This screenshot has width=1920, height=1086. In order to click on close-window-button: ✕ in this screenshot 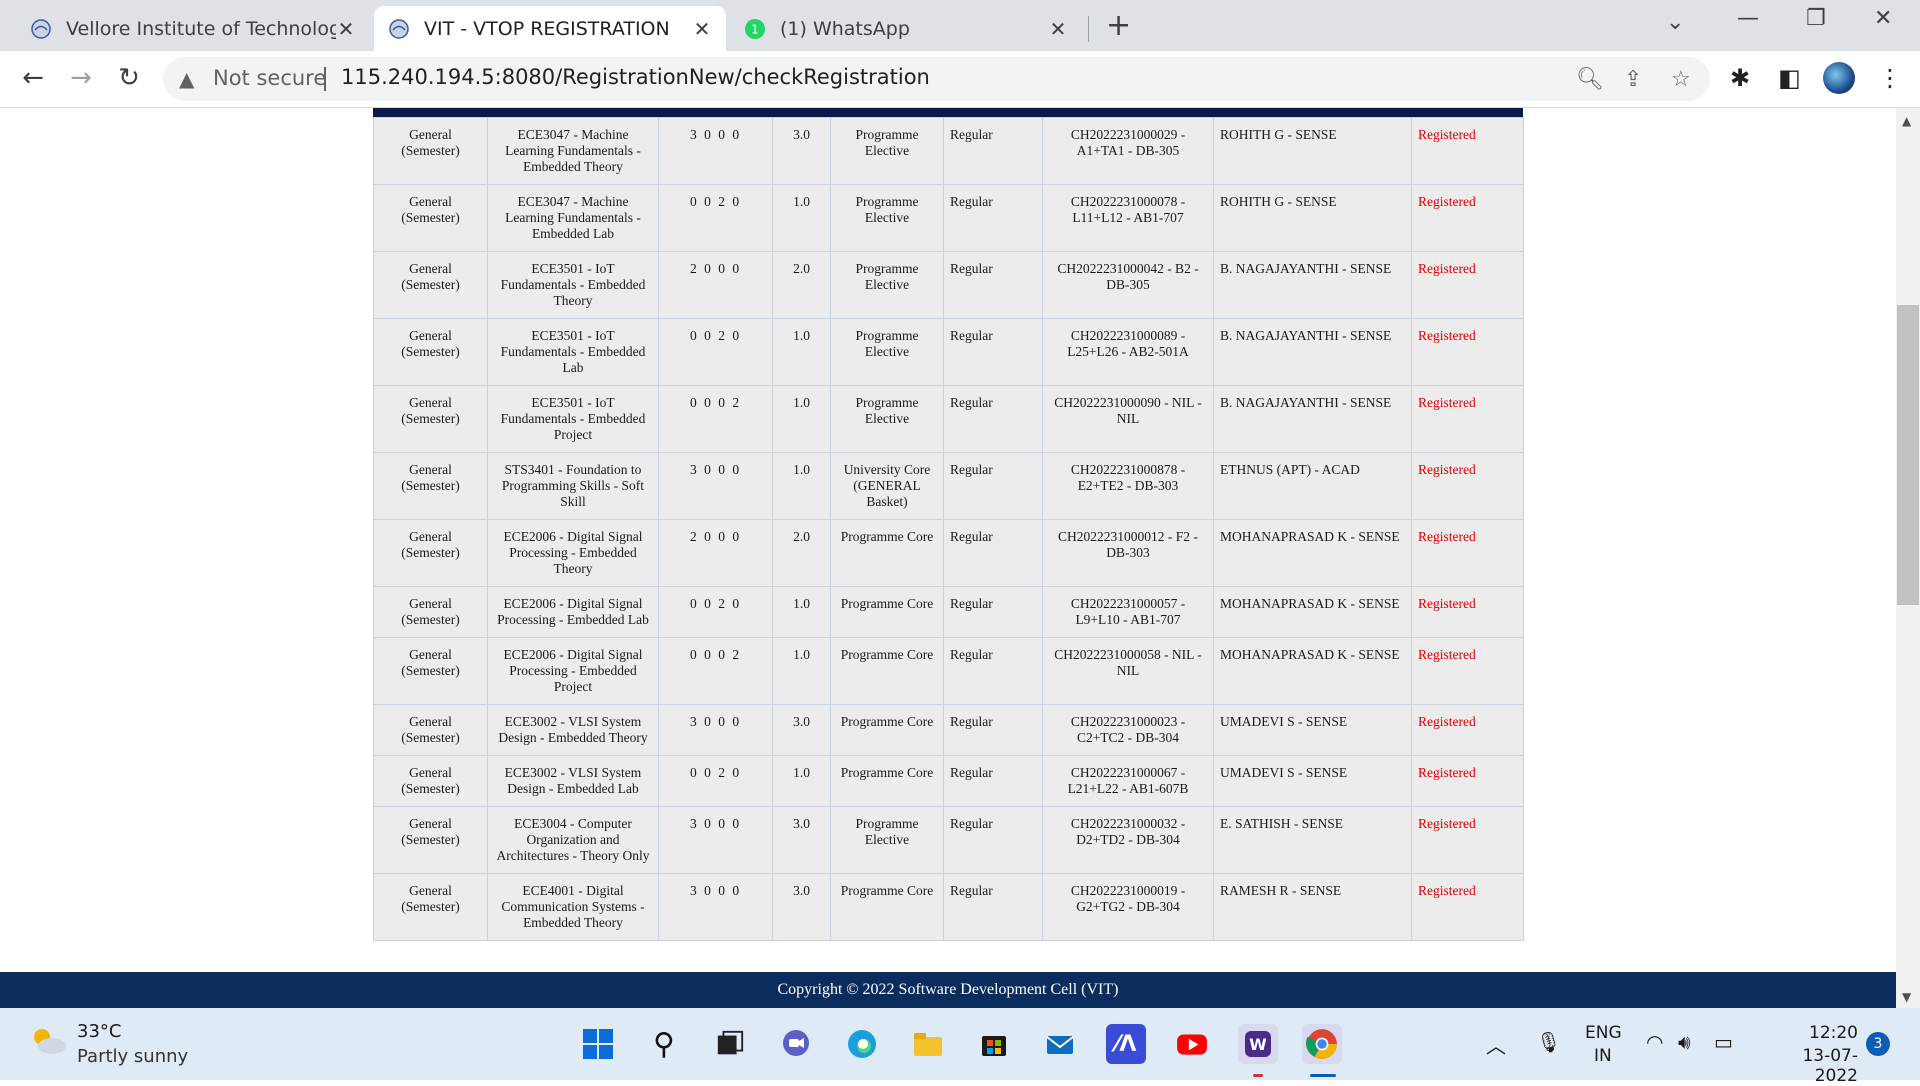, I will do `click(1883, 18)`.